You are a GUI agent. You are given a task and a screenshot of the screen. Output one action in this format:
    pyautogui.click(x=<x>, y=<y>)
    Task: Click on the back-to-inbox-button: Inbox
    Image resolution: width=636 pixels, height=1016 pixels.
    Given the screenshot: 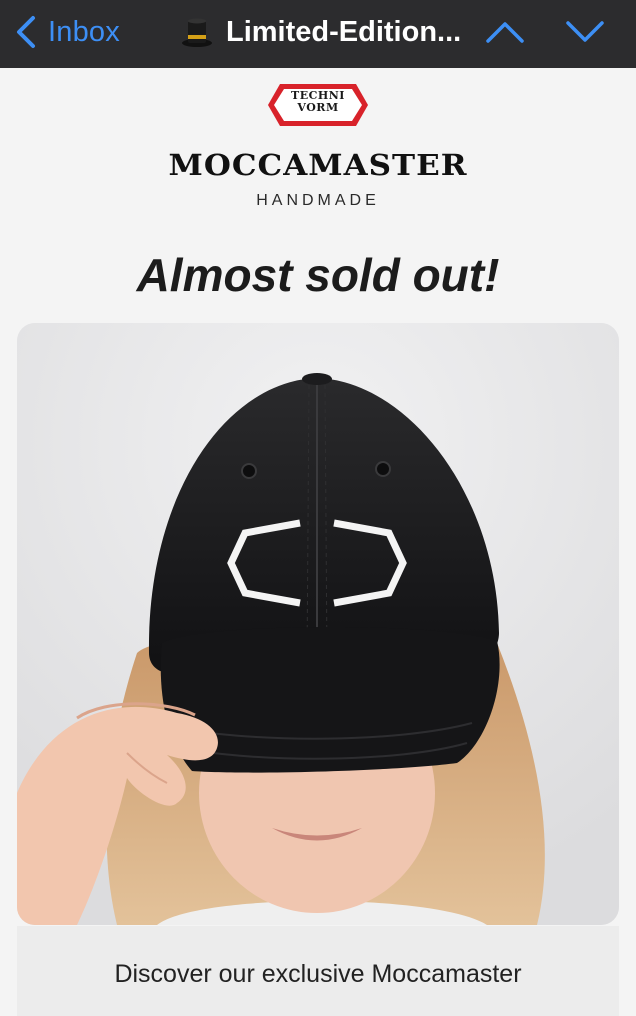 What is the action you would take?
    pyautogui.click(x=67, y=32)
    